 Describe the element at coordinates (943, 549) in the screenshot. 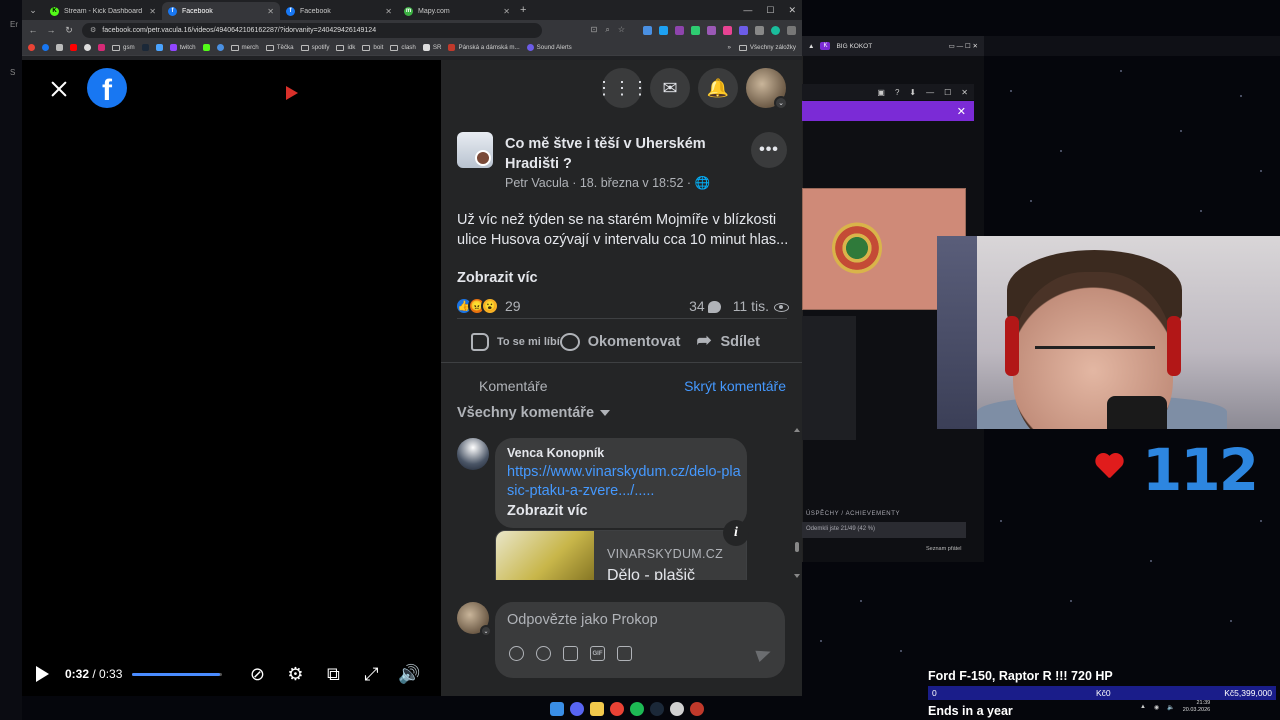

I see `friends-list-button: Seznam přátel` at that location.